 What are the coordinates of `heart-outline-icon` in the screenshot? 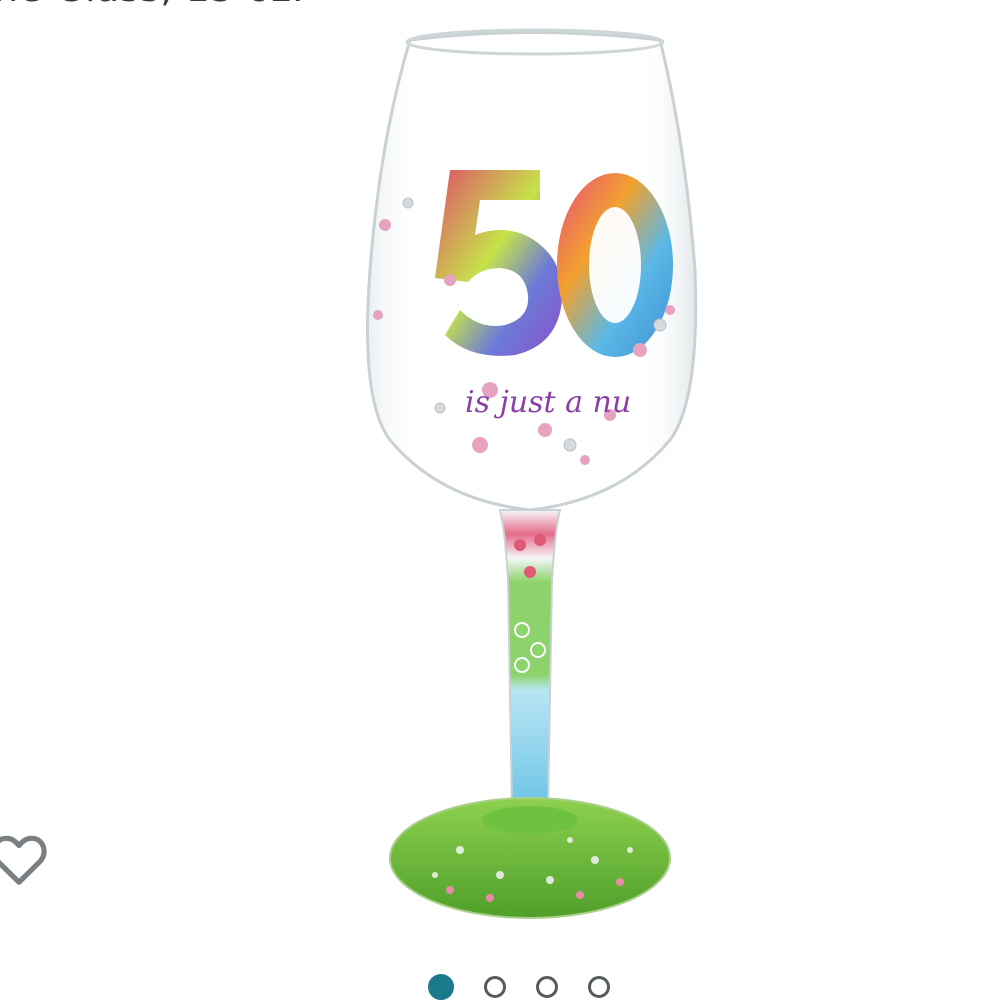 It's located at (25, 859).